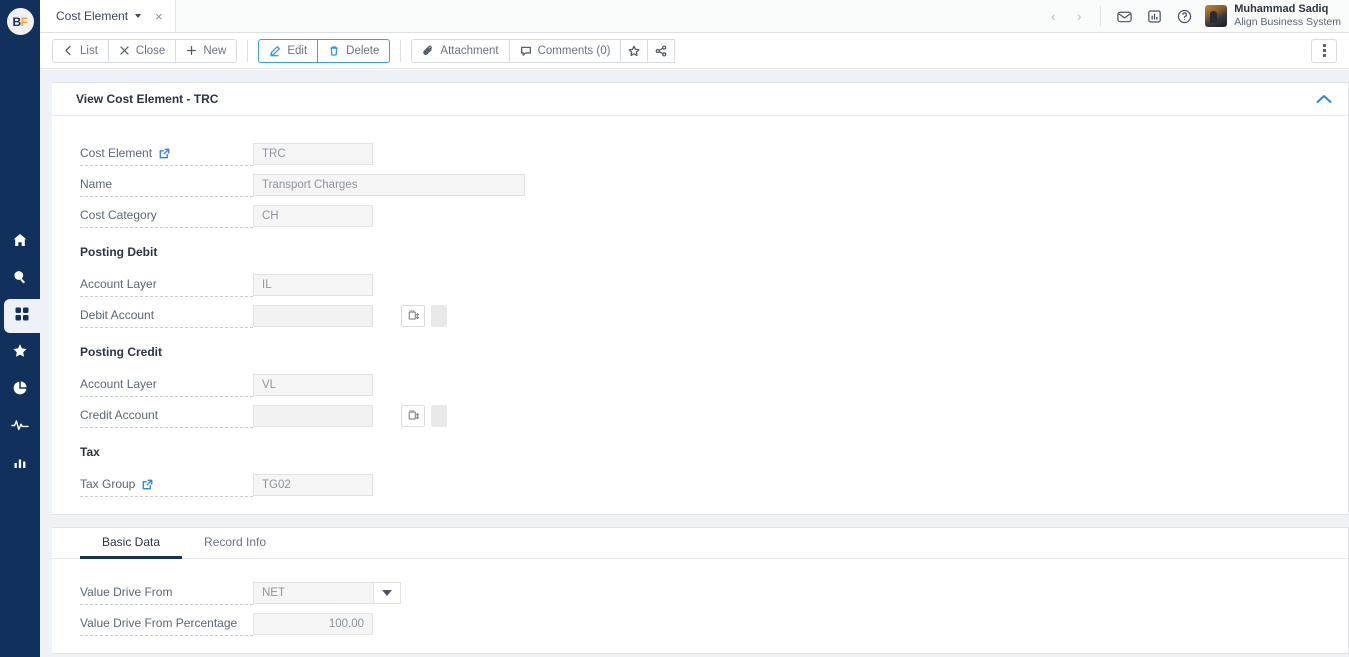  I want to click on detail-tab-strip: Basic Data Record Info, so click(700, 543).